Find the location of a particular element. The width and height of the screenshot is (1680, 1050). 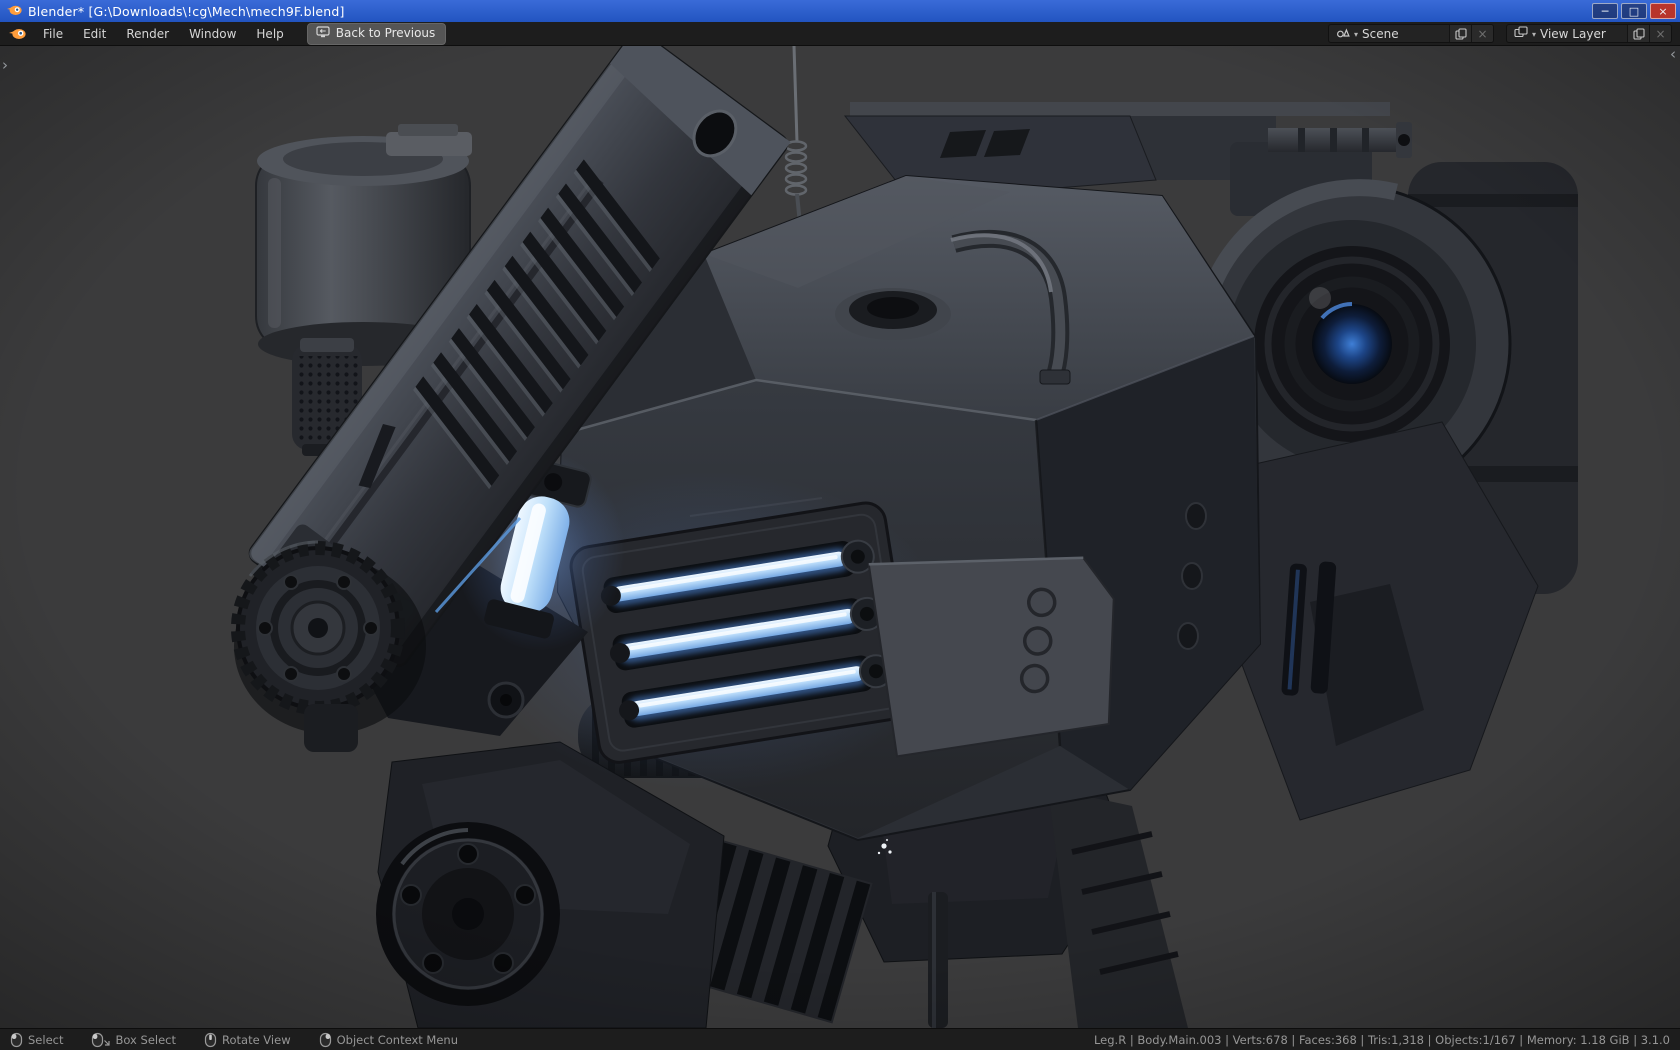

status-hint-rotate-view: Rotate View is located at coordinates (247, 1040).